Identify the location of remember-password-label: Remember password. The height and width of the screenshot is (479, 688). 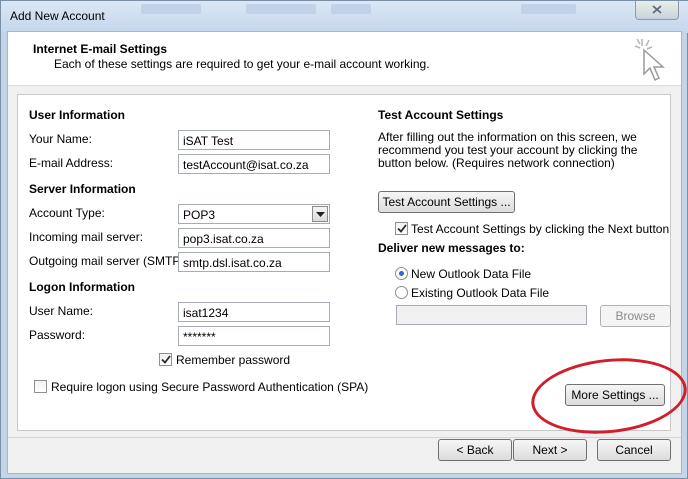
(233, 360).